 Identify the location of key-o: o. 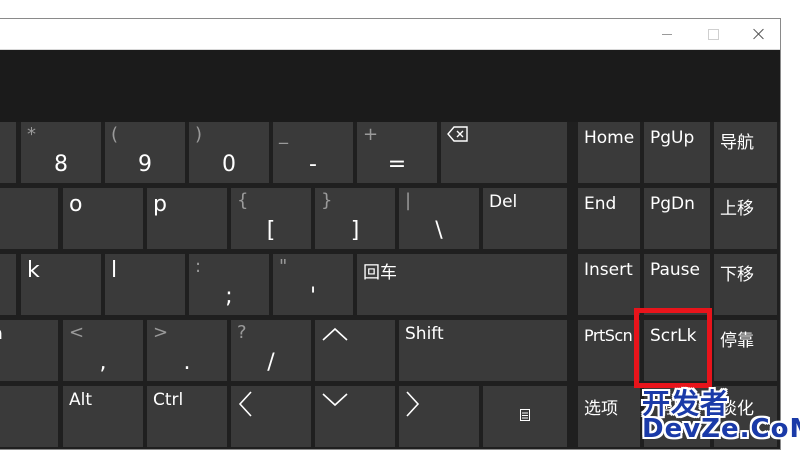
(103, 218).